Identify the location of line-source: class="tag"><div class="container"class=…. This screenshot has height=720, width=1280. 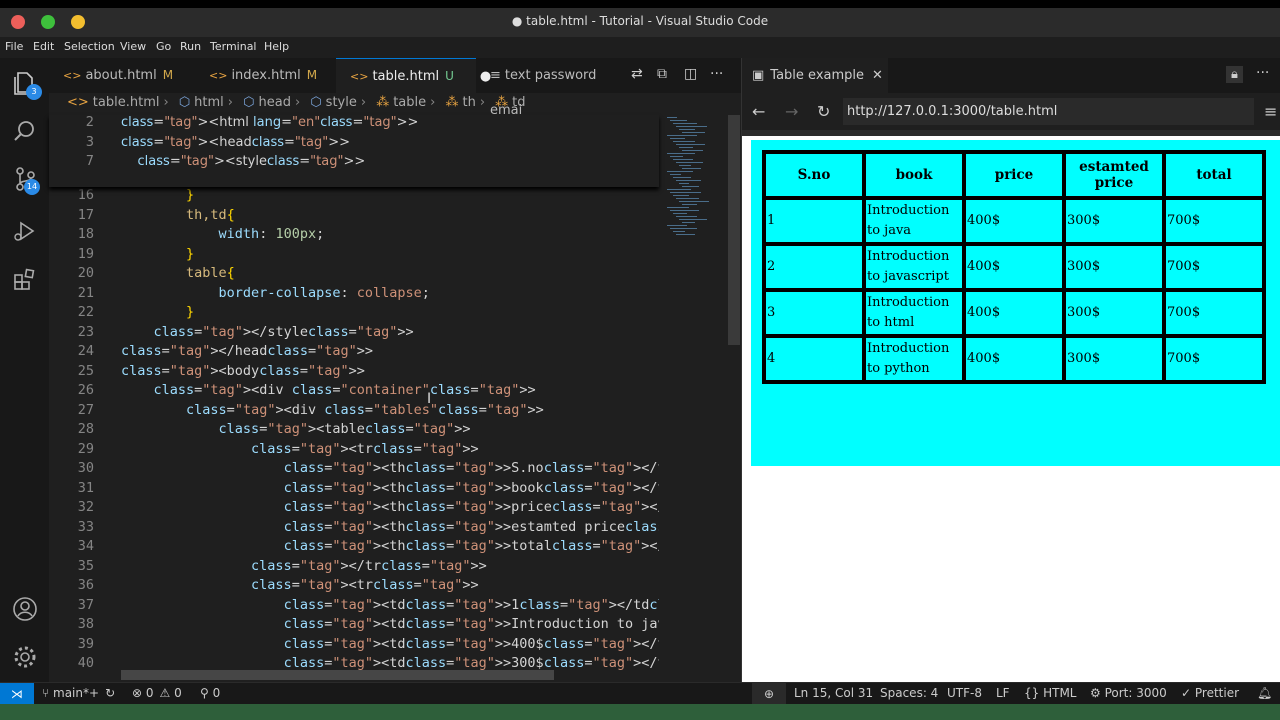
(344, 390).